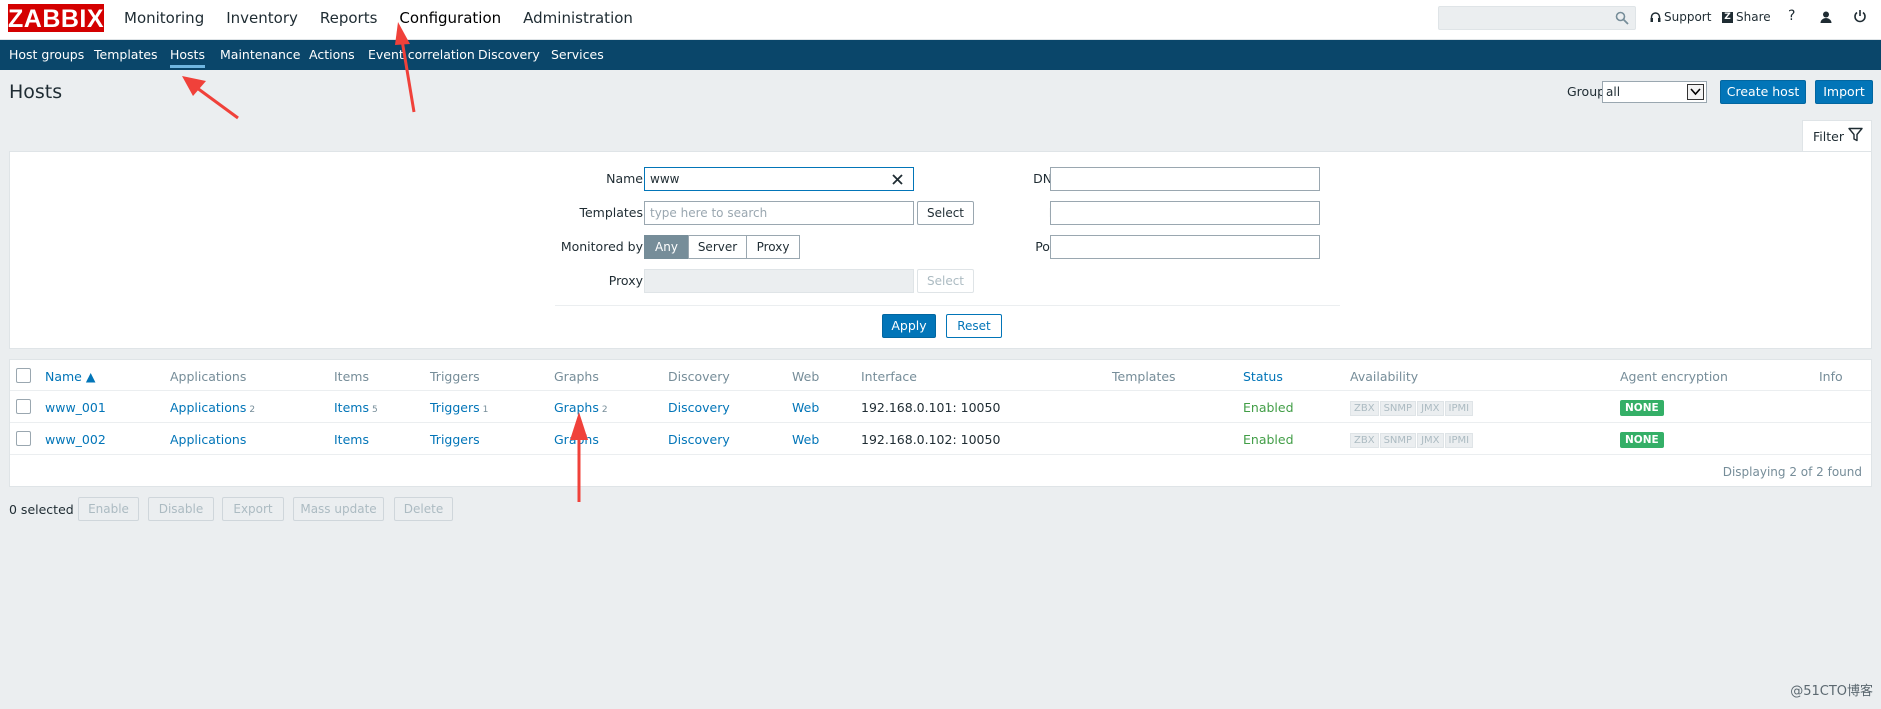 This screenshot has height=709, width=1881. What do you see at coordinates (1263, 376) in the screenshot?
I see `column-status: Status` at bounding box center [1263, 376].